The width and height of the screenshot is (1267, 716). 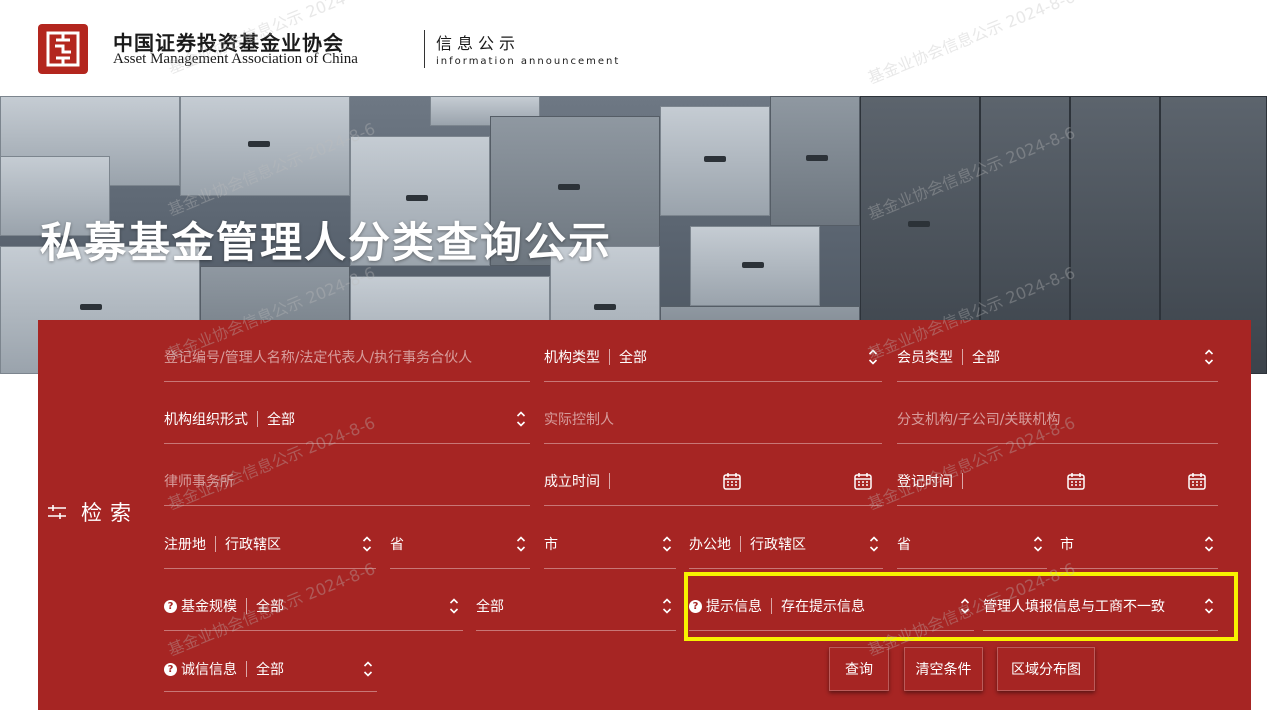 I want to click on section-name-en: information announcement, so click(x=528, y=61).